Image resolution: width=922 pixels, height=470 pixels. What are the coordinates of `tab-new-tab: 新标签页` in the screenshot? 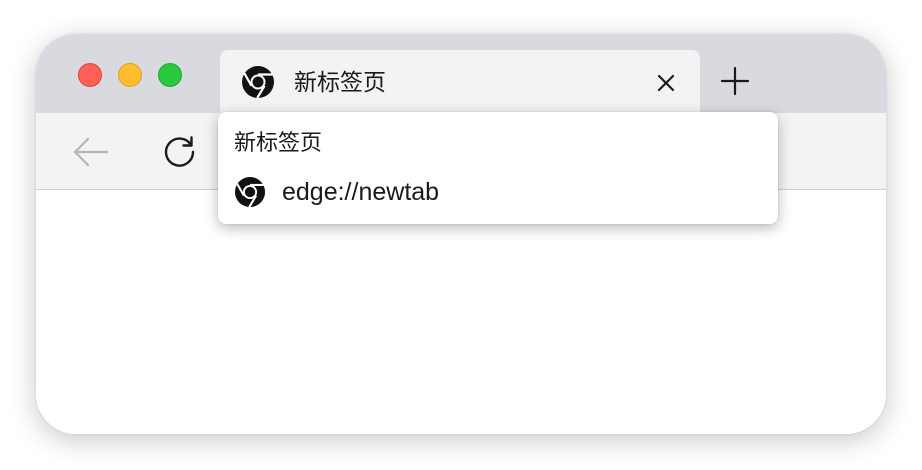 It's located at (460, 83).